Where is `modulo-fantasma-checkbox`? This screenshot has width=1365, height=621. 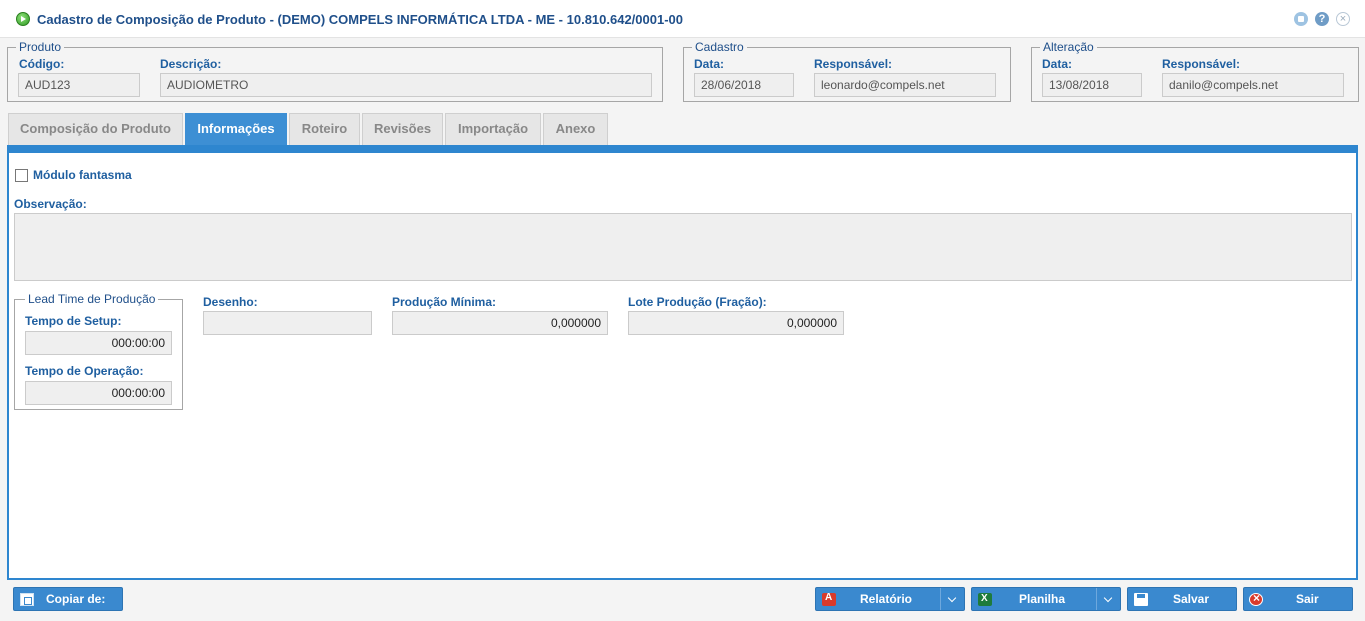
modulo-fantasma-checkbox is located at coordinates (21, 175).